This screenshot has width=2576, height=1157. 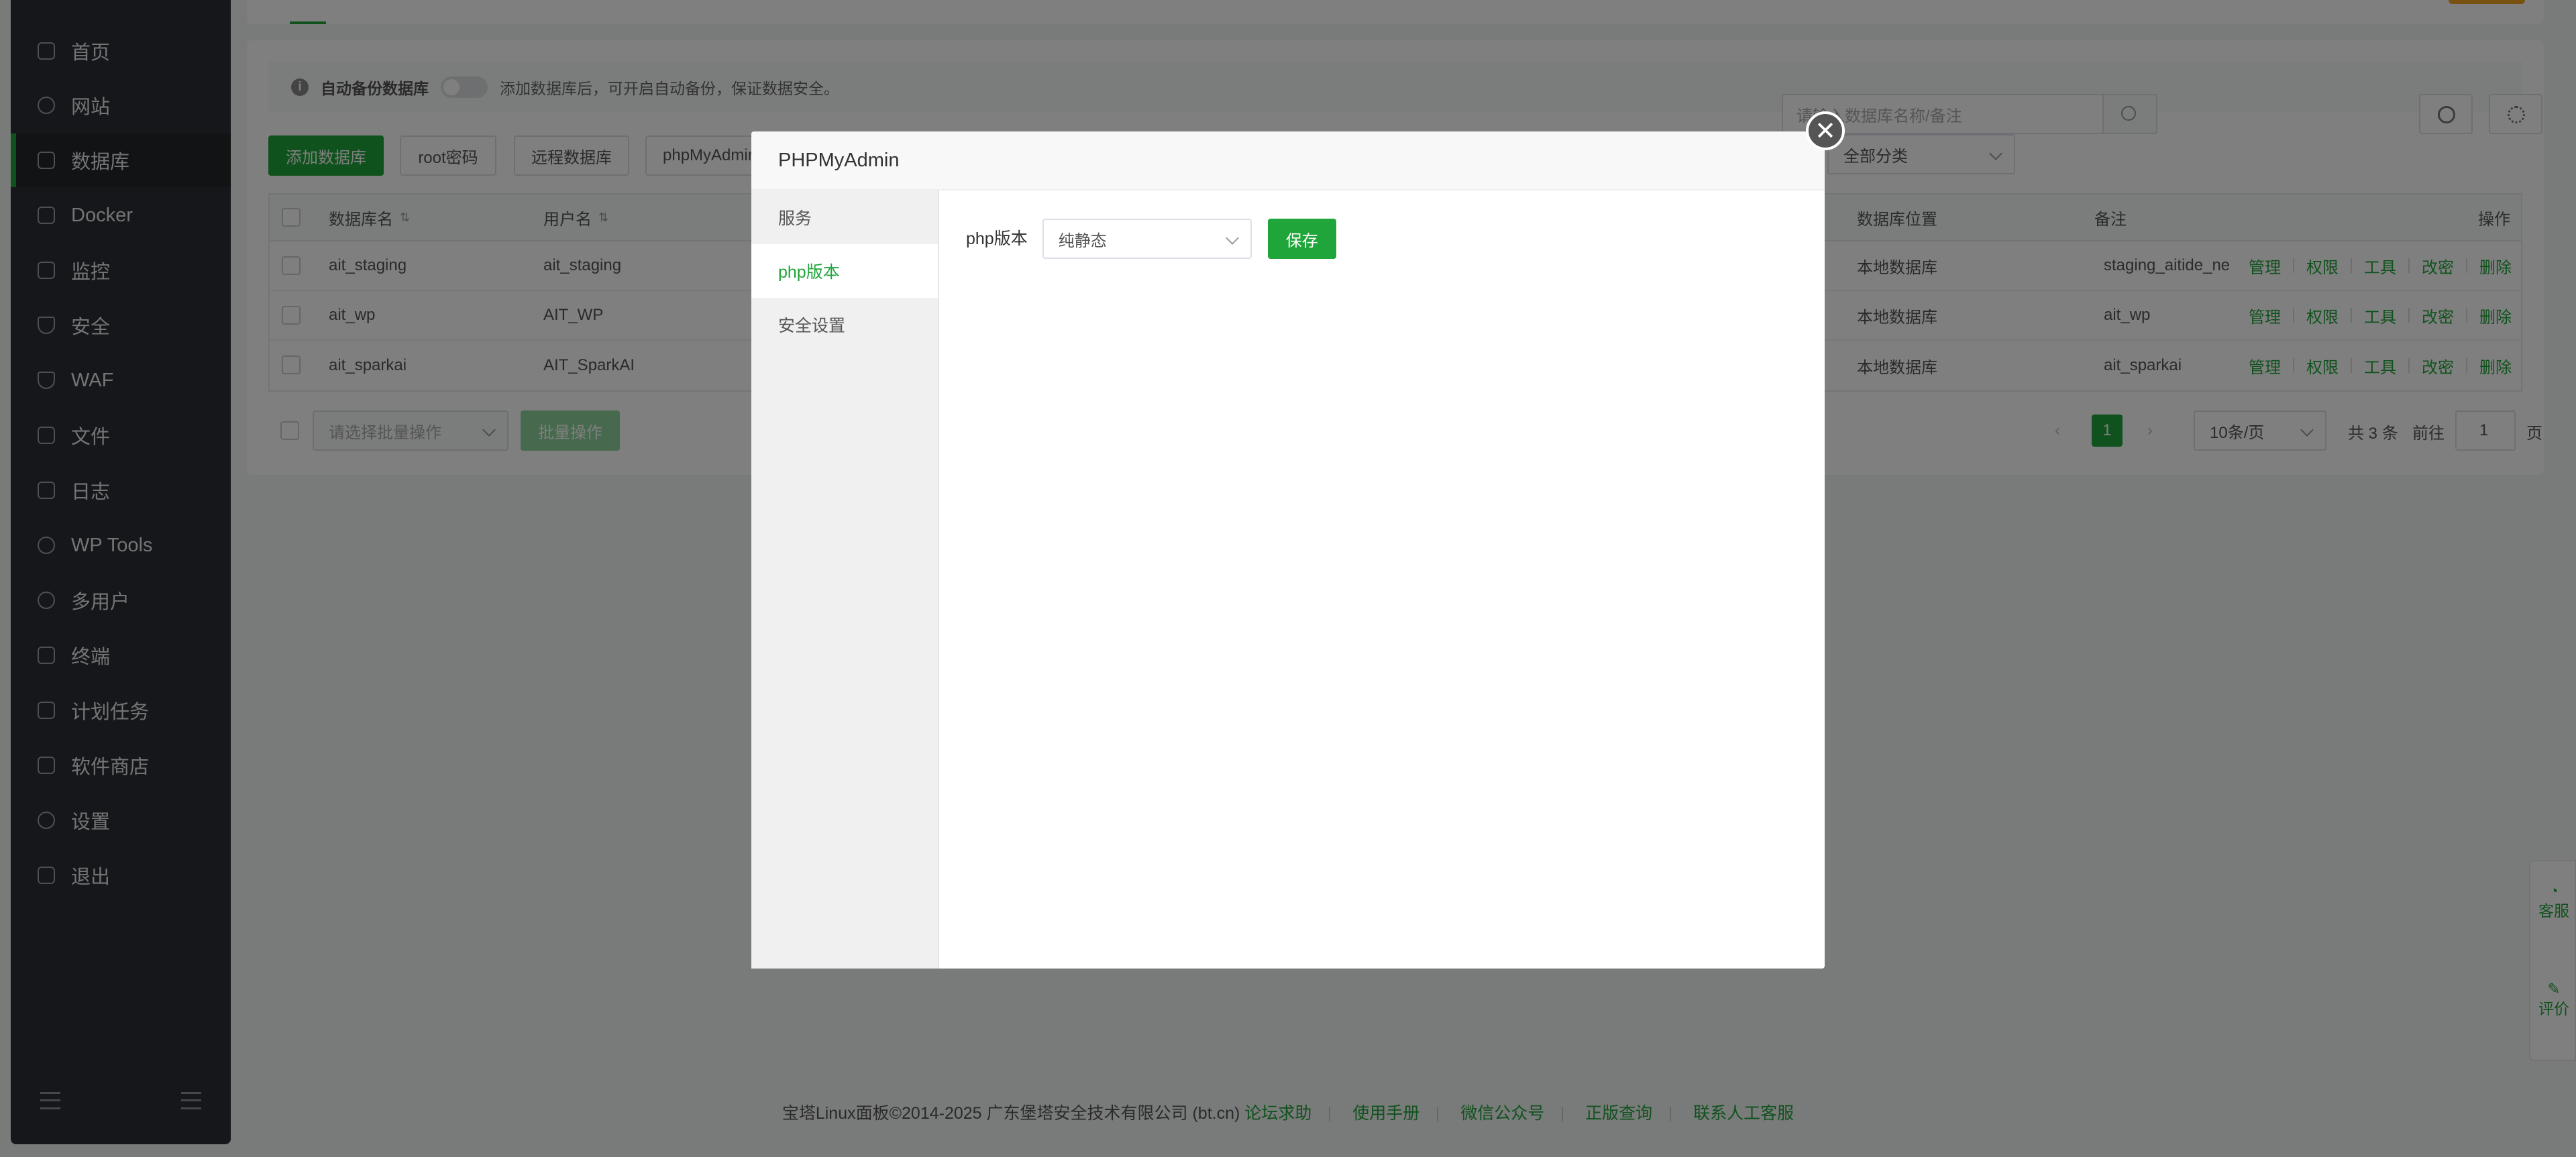 I want to click on php-version-form: php版本 纯静态 保存, so click(x=1151, y=239).